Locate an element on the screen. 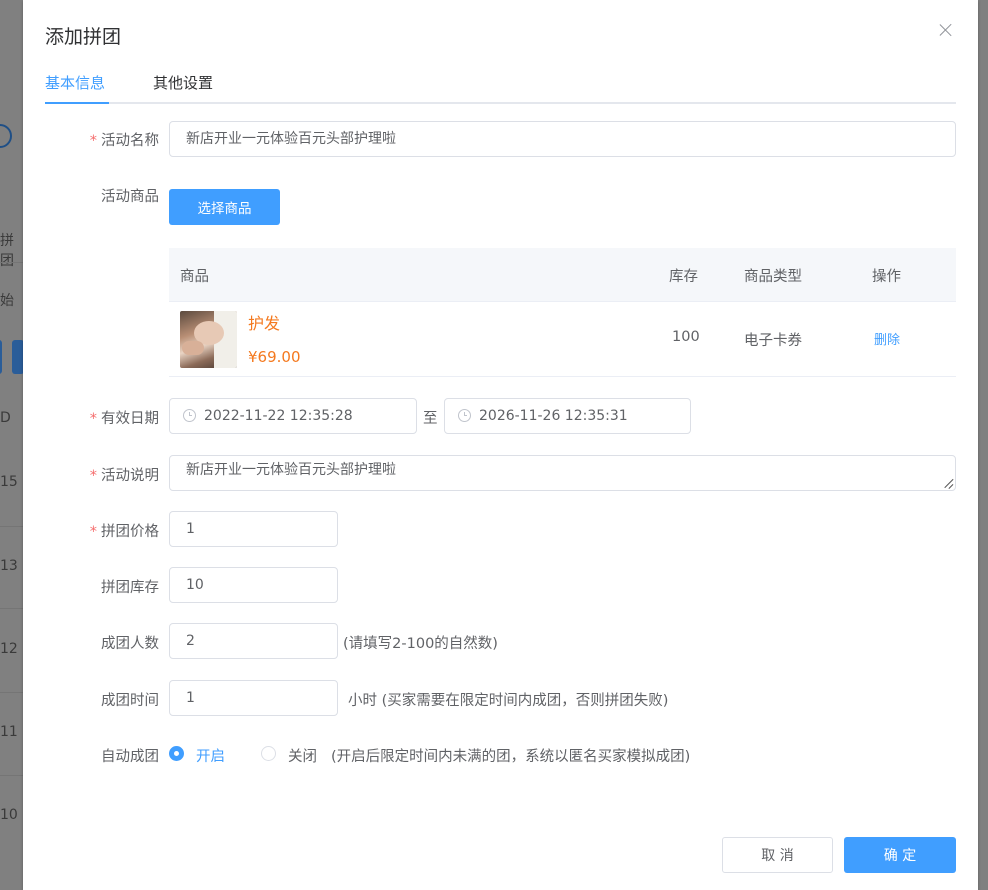 The width and height of the screenshot is (988, 890). activity-goods-label: 活动商品 is located at coordinates (130, 197).